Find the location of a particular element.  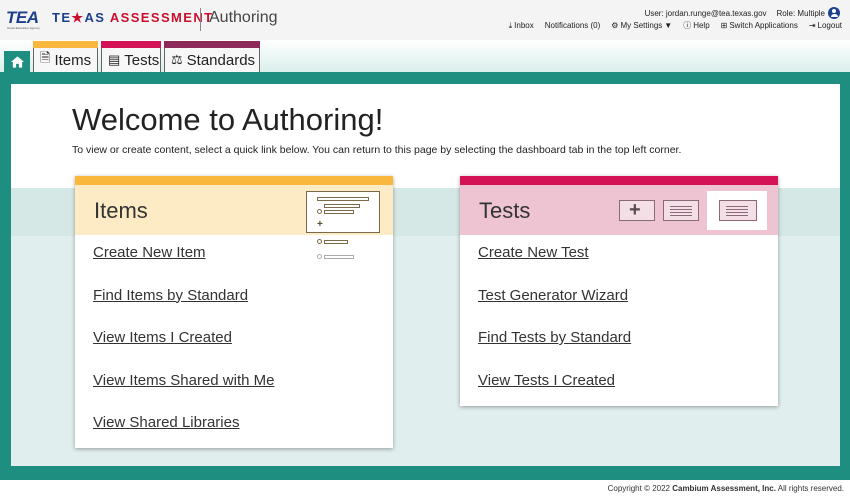

user-avatar-icon is located at coordinates (834, 13).